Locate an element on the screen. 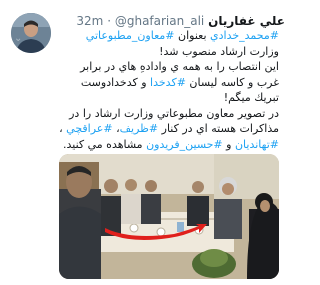 The width and height of the screenshot is (320, 285). hashtag-link: #حسين_فريدون is located at coordinates (184, 144).